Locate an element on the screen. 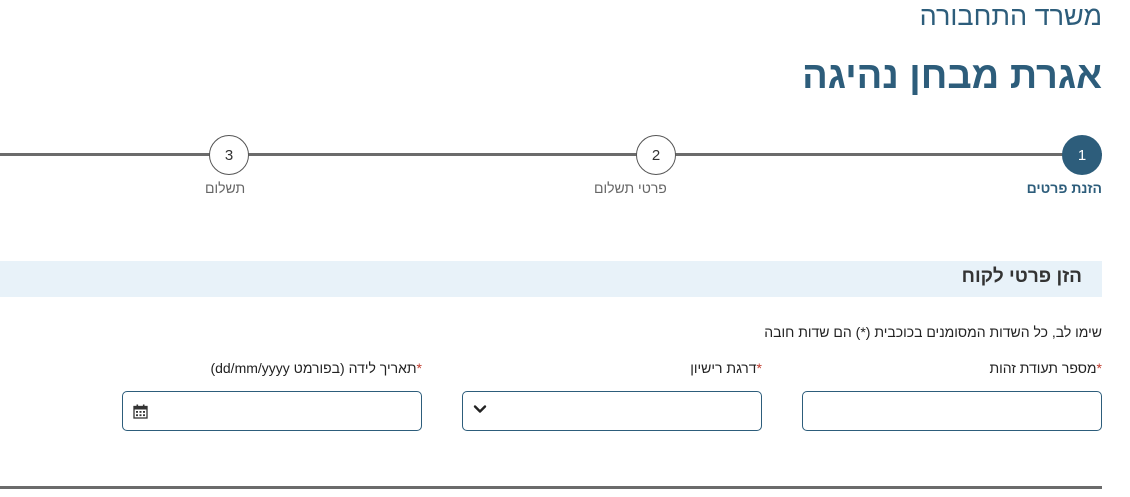 This screenshot has width=1130, height=497. step-2-circle: 2 is located at coordinates (656, 155).